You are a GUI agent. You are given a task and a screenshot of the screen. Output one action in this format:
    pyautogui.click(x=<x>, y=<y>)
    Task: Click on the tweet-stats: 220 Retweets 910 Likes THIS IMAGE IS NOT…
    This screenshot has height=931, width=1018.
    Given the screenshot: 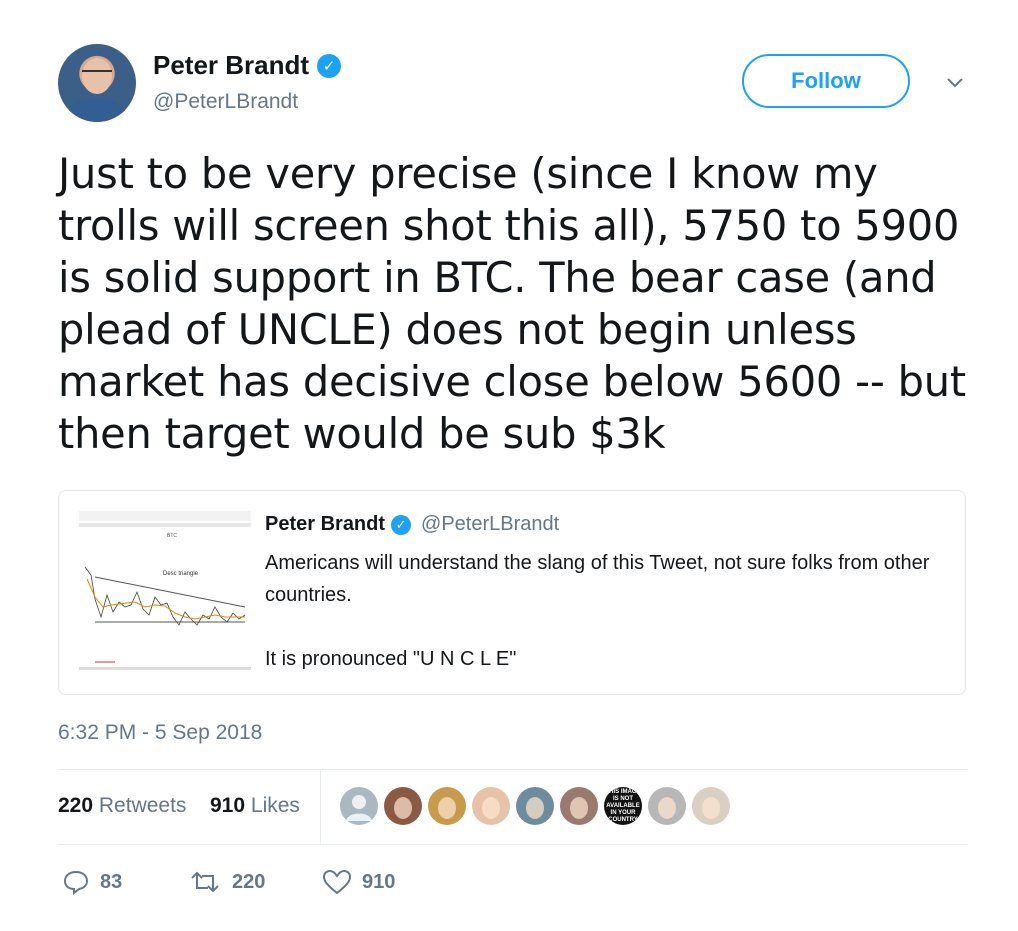 What is the action you would take?
    pyautogui.click(x=513, y=807)
    